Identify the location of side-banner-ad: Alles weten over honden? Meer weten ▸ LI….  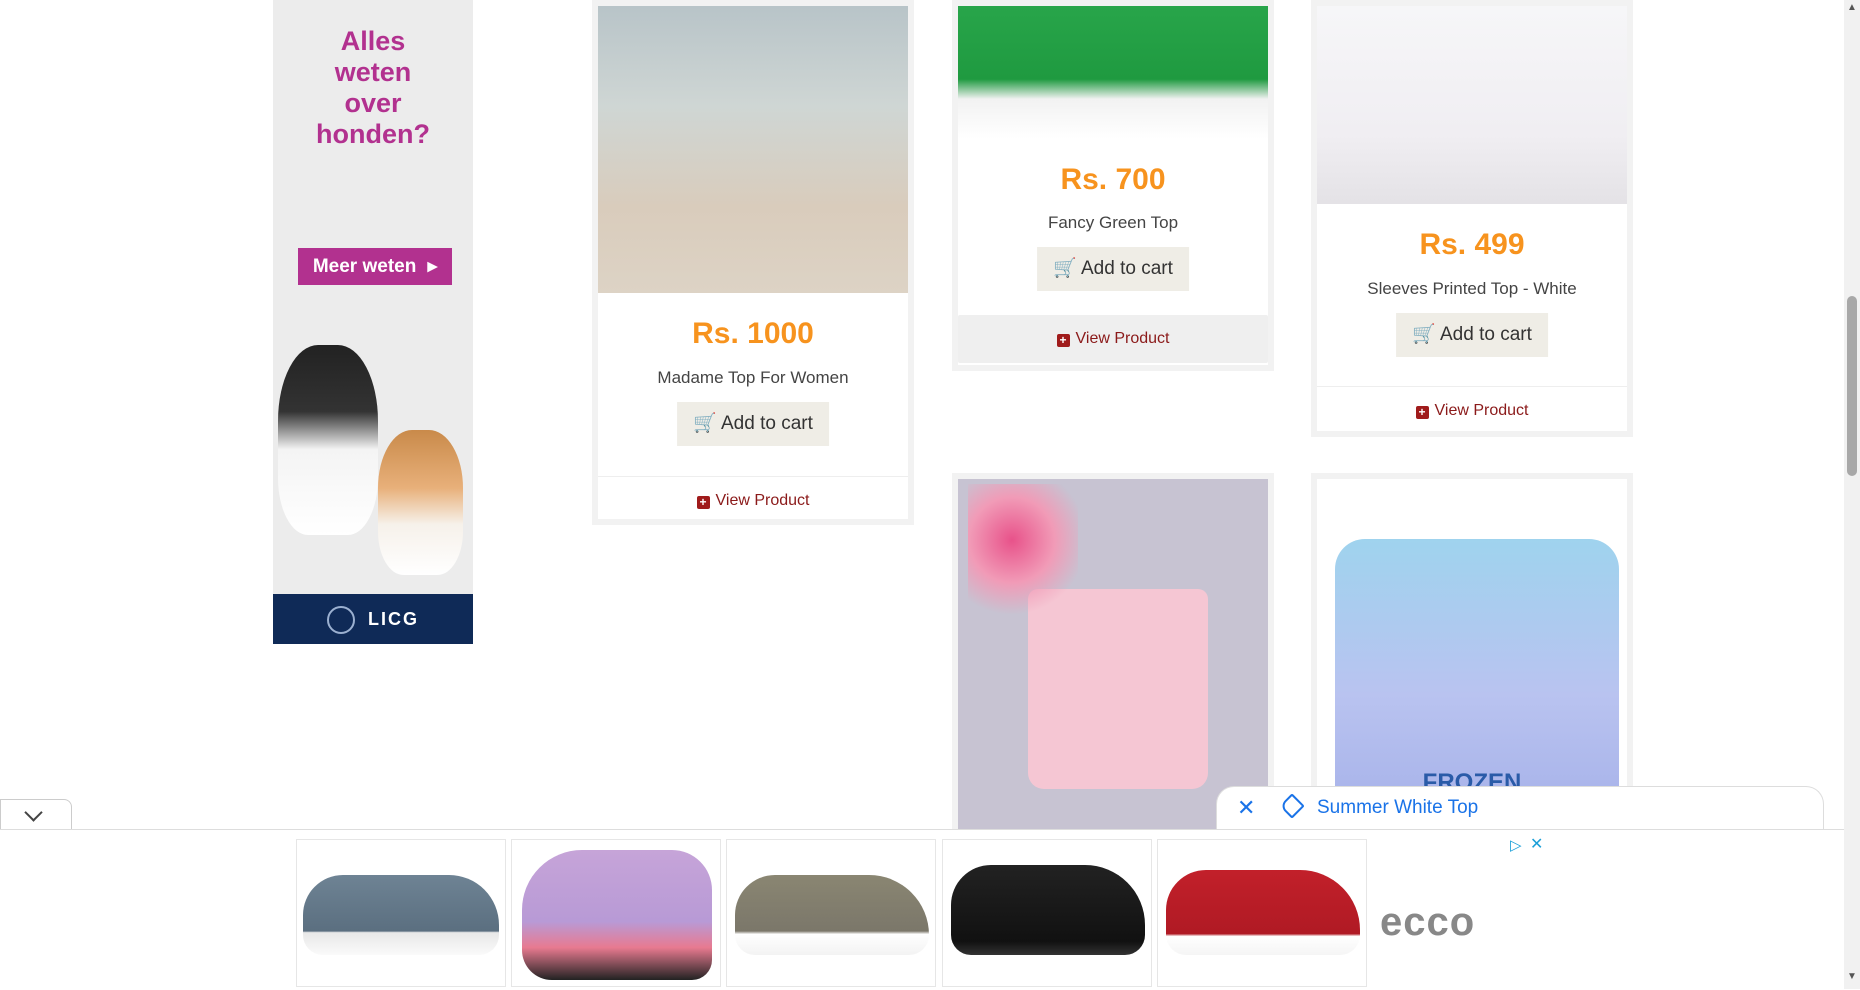
(373, 322).